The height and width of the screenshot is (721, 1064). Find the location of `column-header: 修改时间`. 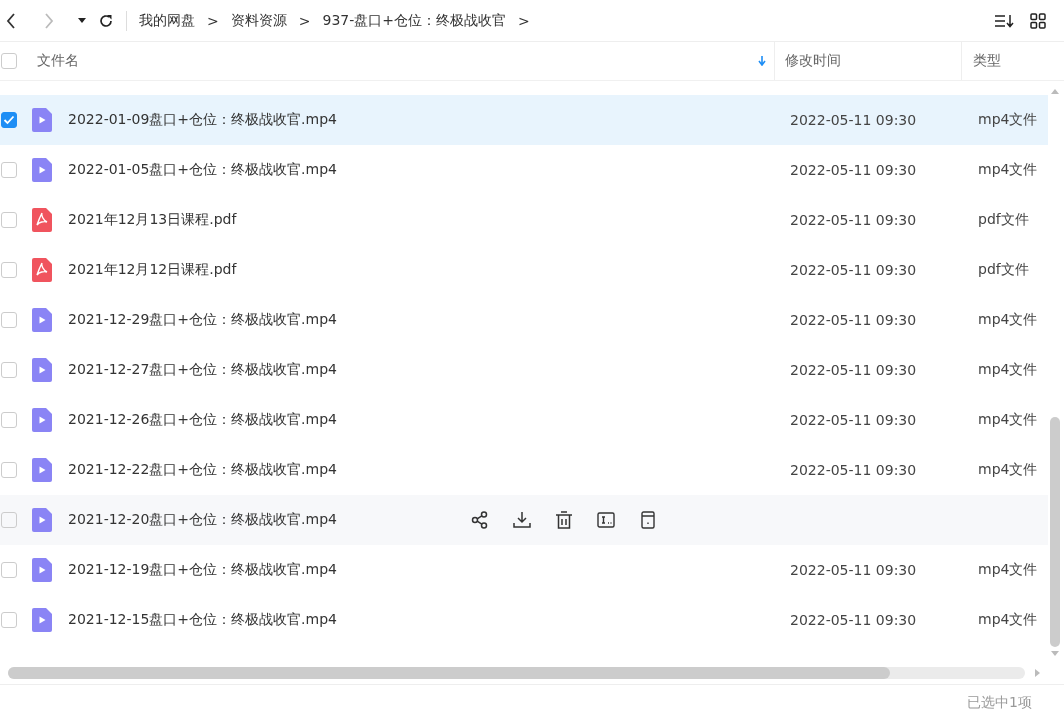

column-header: 修改时间 is located at coordinates (813, 61).